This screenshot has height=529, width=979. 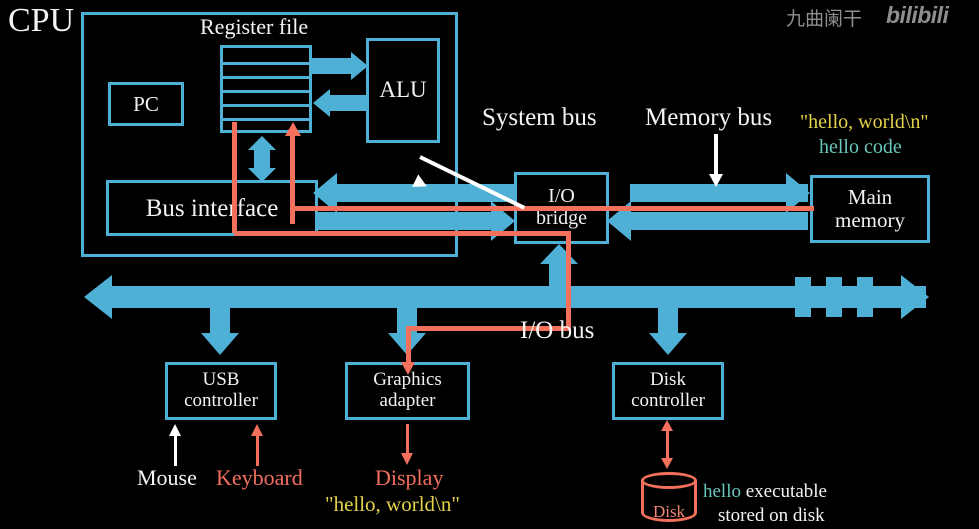 I want to click on keyboard-arrow-head, so click(x=257, y=430).